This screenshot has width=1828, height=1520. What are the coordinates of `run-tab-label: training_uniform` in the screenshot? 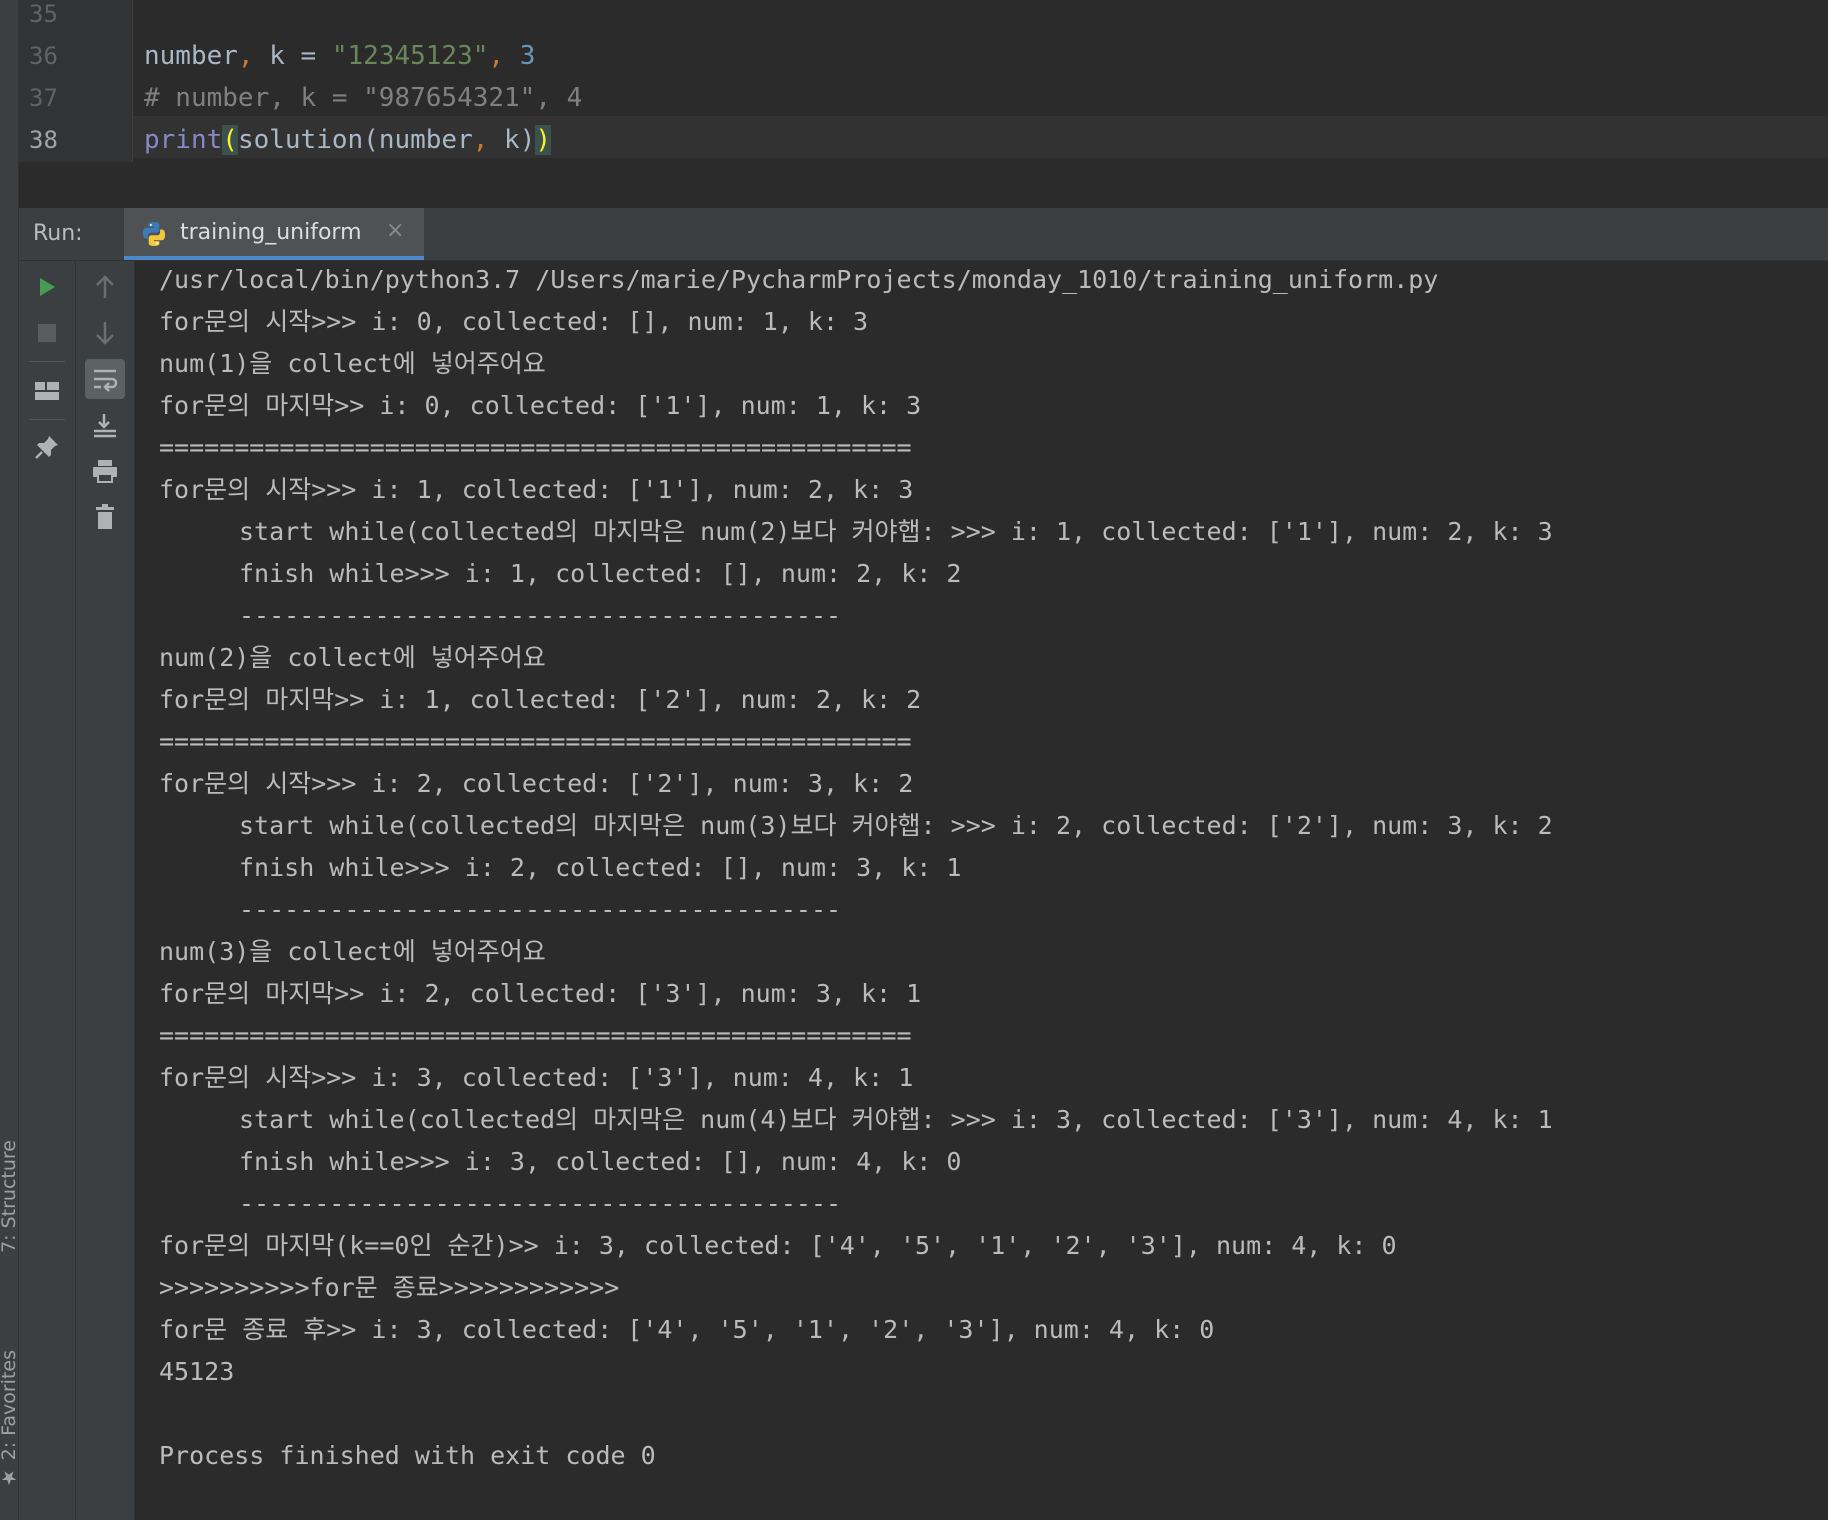 It's located at (271, 232).